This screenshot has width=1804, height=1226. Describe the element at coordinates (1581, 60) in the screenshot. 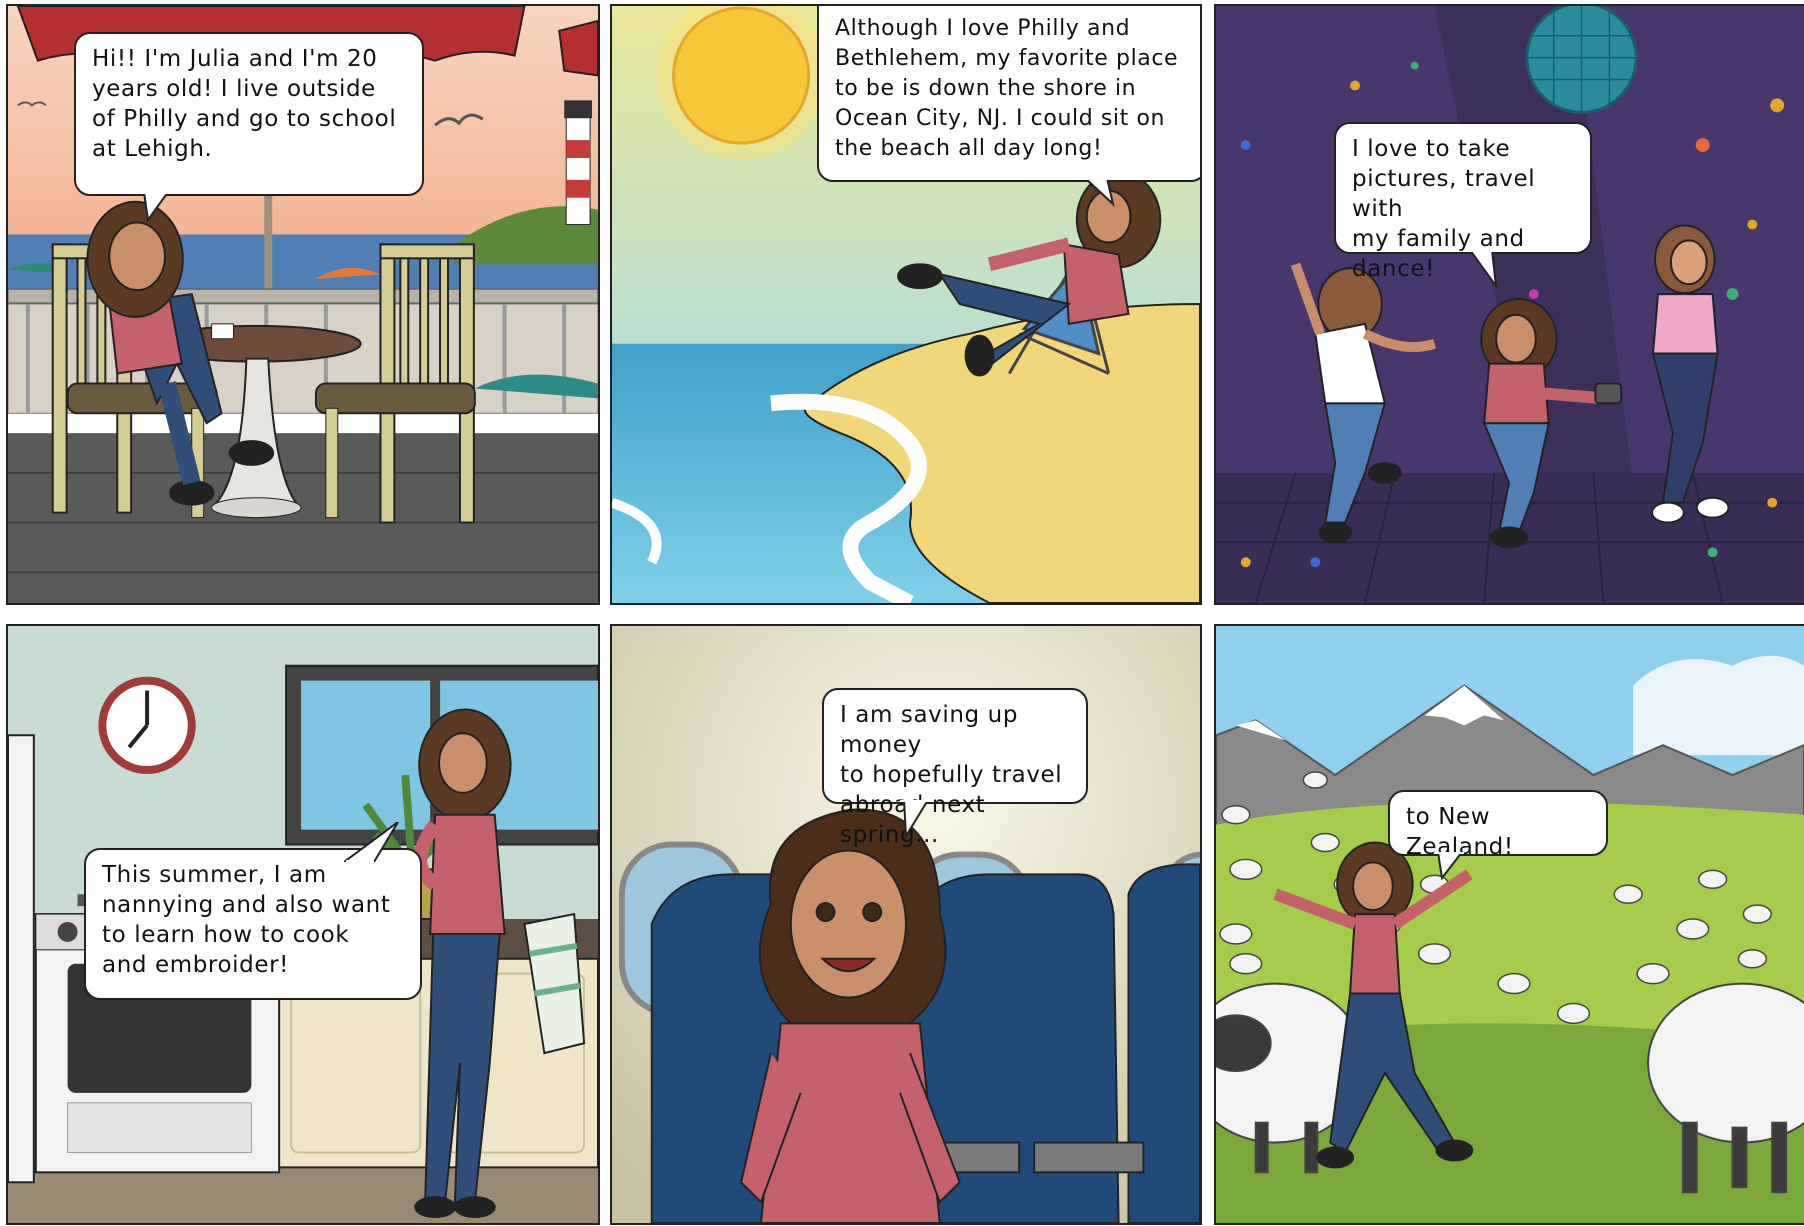

I see `disco-ball-icon` at that location.